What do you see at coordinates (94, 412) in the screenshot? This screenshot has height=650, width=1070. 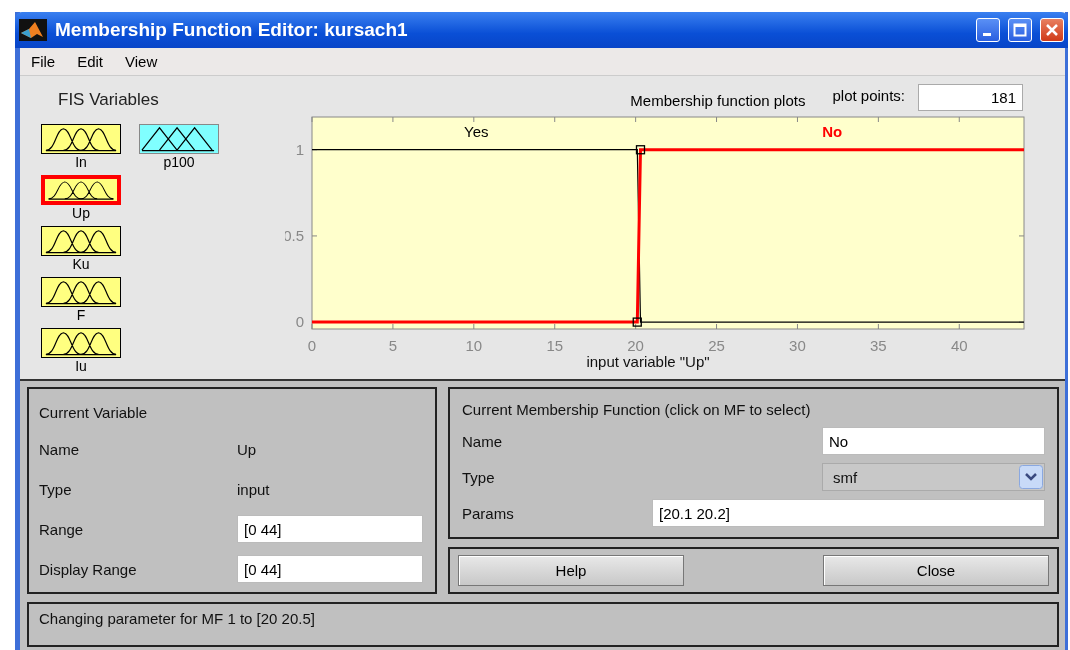 I see `panel-heading: Current Variable` at bounding box center [94, 412].